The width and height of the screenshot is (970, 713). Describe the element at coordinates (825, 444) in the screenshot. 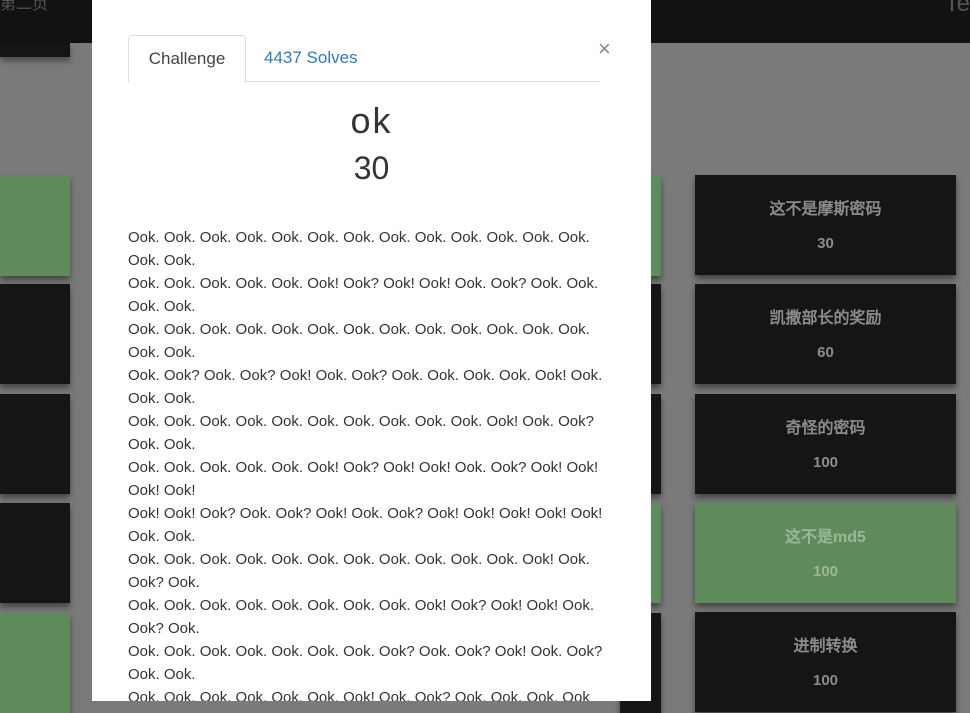

I see `challenge-card: 奇怪的密码 100` at that location.